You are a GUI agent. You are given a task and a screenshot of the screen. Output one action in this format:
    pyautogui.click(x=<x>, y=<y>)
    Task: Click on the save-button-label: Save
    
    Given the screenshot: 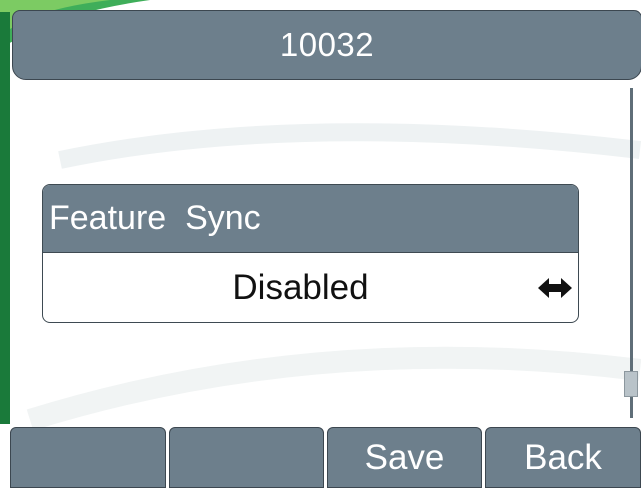 What is the action you would take?
    pyautogui.click(x=404, y=457)
    